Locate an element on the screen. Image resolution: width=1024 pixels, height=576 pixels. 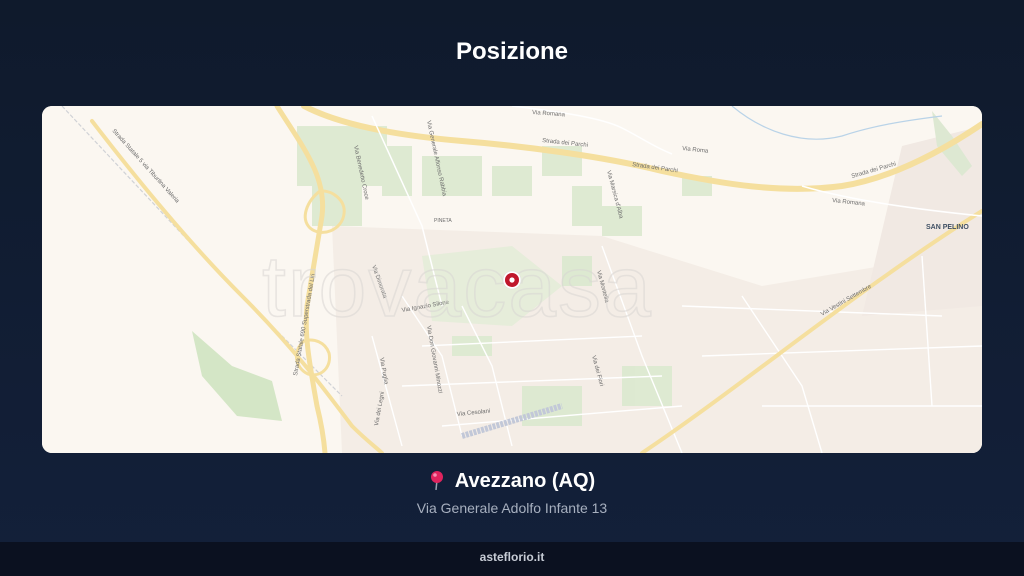
place-label-san-pelino: SAN PELINO is located at coordinates (947, 227).